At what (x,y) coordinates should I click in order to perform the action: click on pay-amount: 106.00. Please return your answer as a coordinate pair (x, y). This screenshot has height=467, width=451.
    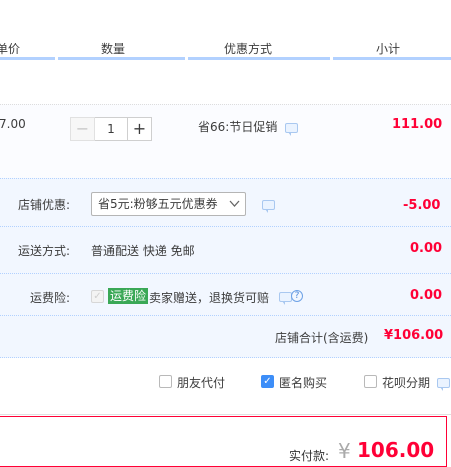
    Looking at the image, I should click on (396, 450).